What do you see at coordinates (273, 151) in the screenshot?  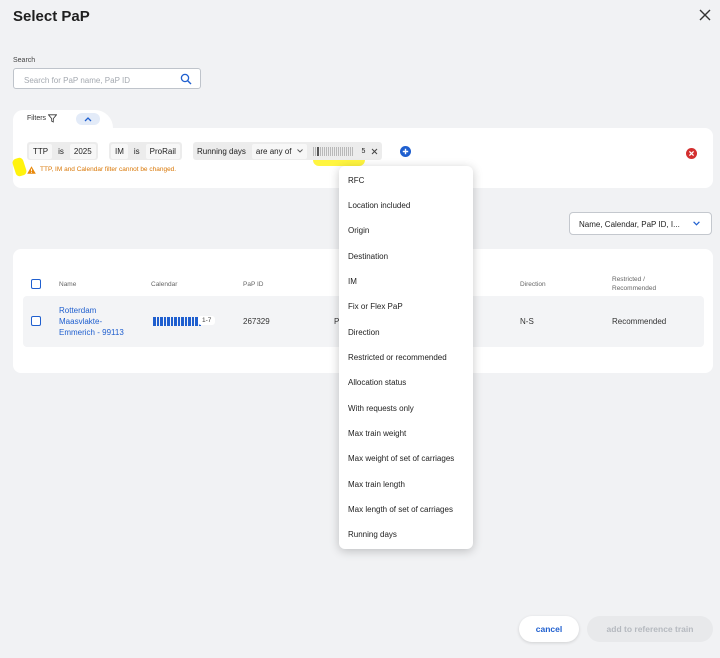 I see `operator-select-value: are any of` at bounding box center [273, 151].